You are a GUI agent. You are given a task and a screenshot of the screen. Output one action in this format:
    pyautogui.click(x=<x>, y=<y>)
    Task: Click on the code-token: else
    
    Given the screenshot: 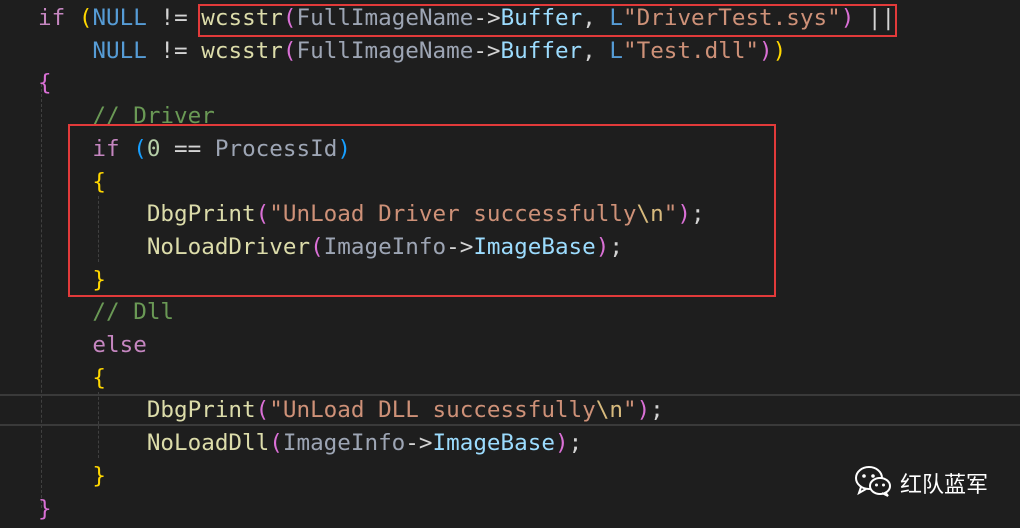 What is the action you would take?
    pyautogui.click(x=92, y=345)
    